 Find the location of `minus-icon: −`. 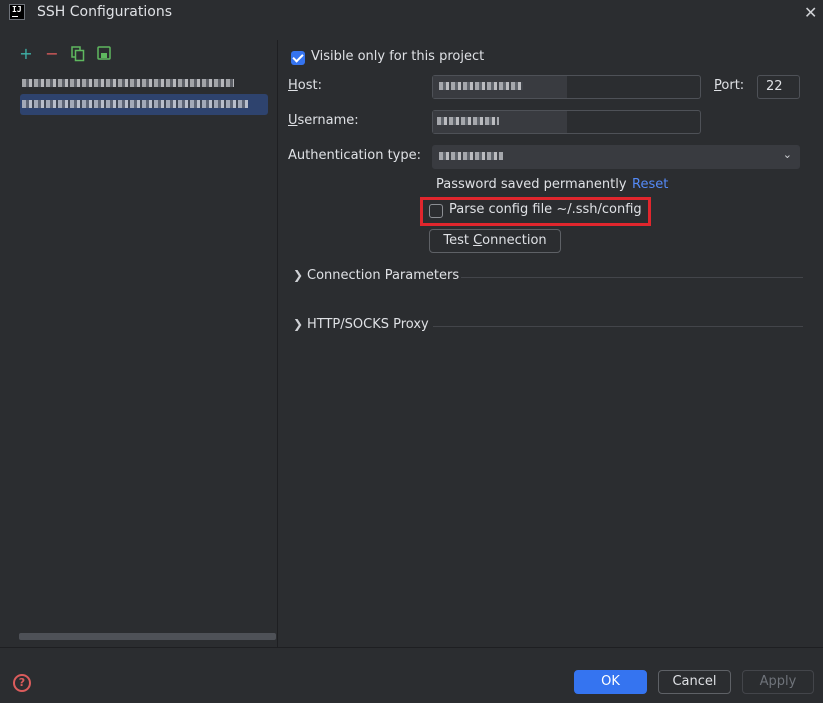

minus-icon: − is located at coordinates (52, 54).